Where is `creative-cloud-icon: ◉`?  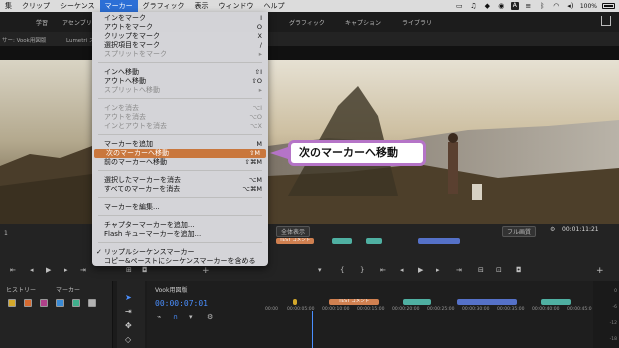 creative-cloud-icon: ◉ is located at coordinates (501, 6).